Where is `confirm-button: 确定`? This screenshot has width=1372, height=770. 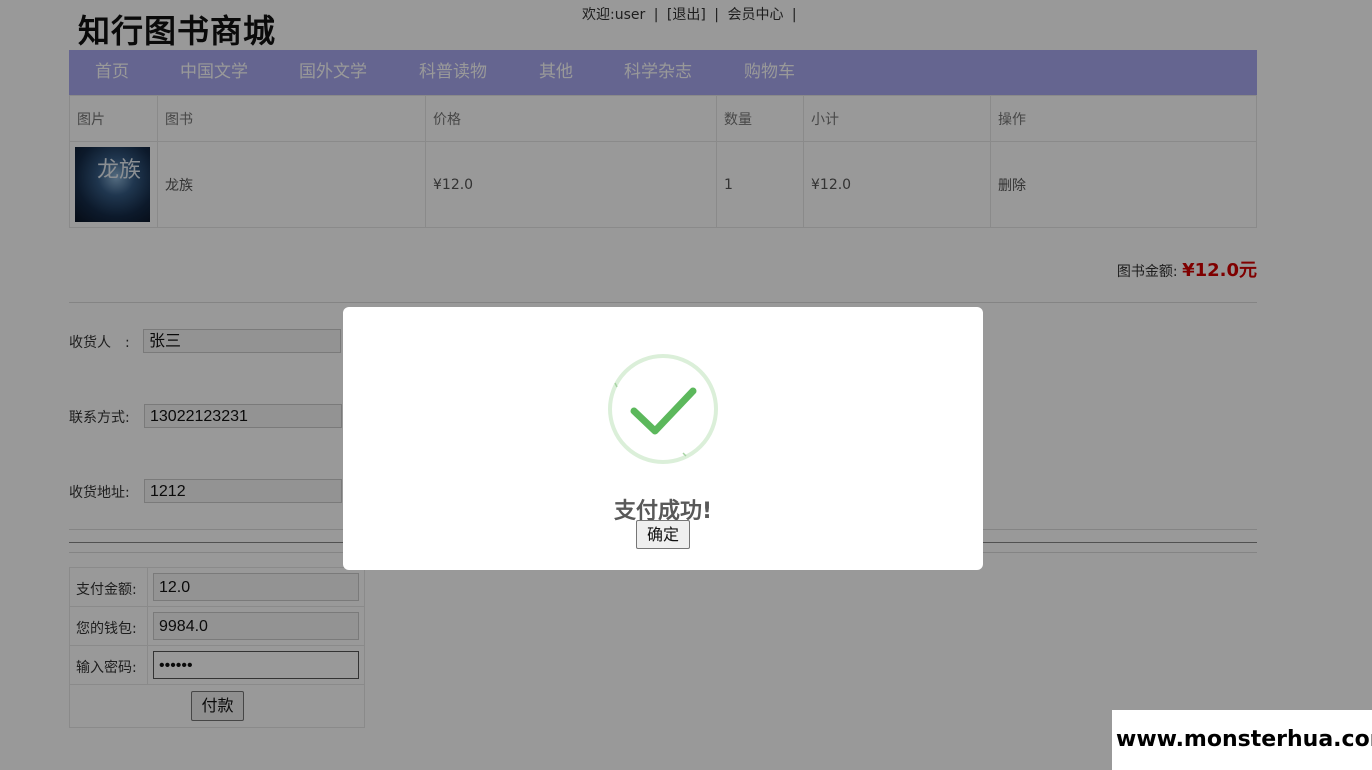 confirm-button: 确定 is located at coordinates (663, 534).